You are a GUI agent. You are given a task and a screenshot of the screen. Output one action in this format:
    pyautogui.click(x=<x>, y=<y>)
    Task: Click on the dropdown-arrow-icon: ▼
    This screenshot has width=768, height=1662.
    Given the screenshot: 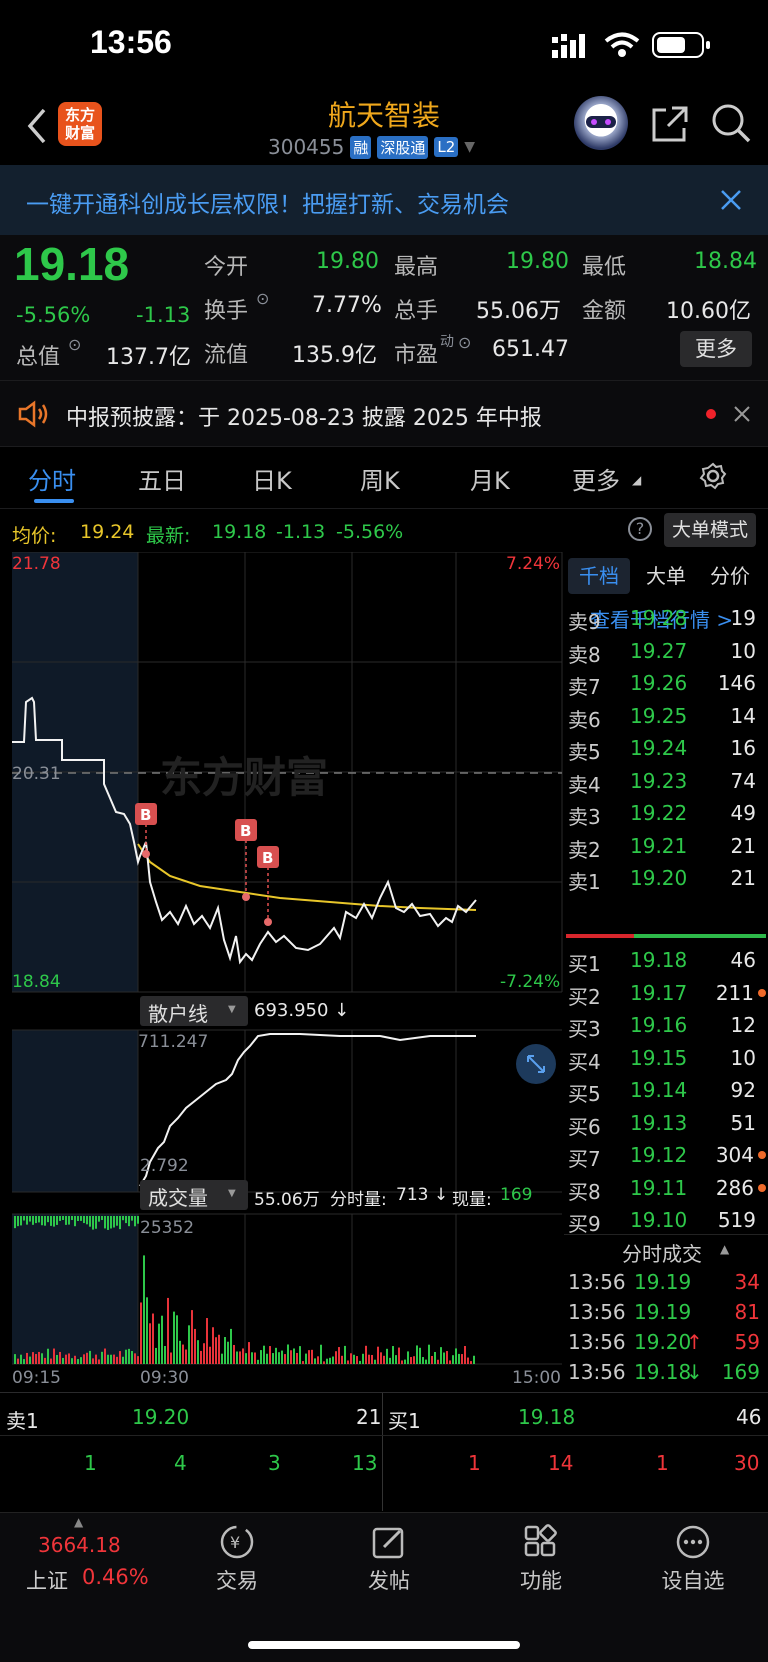 What is the action you would take?
    pyautogui.click(x=469, y=147)
    